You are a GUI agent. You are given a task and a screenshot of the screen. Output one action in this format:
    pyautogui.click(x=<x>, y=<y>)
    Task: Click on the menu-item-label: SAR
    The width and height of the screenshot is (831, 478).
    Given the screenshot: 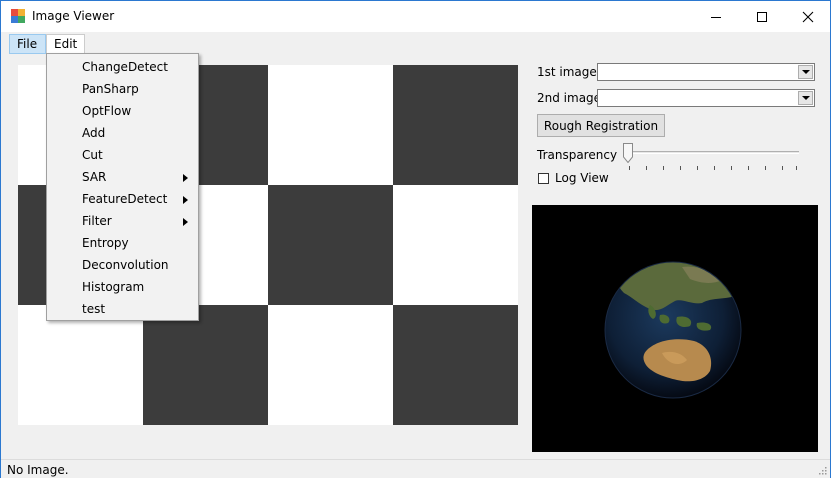 What is the action you would take?
    pyautogui.click(x=94, y=177)
    